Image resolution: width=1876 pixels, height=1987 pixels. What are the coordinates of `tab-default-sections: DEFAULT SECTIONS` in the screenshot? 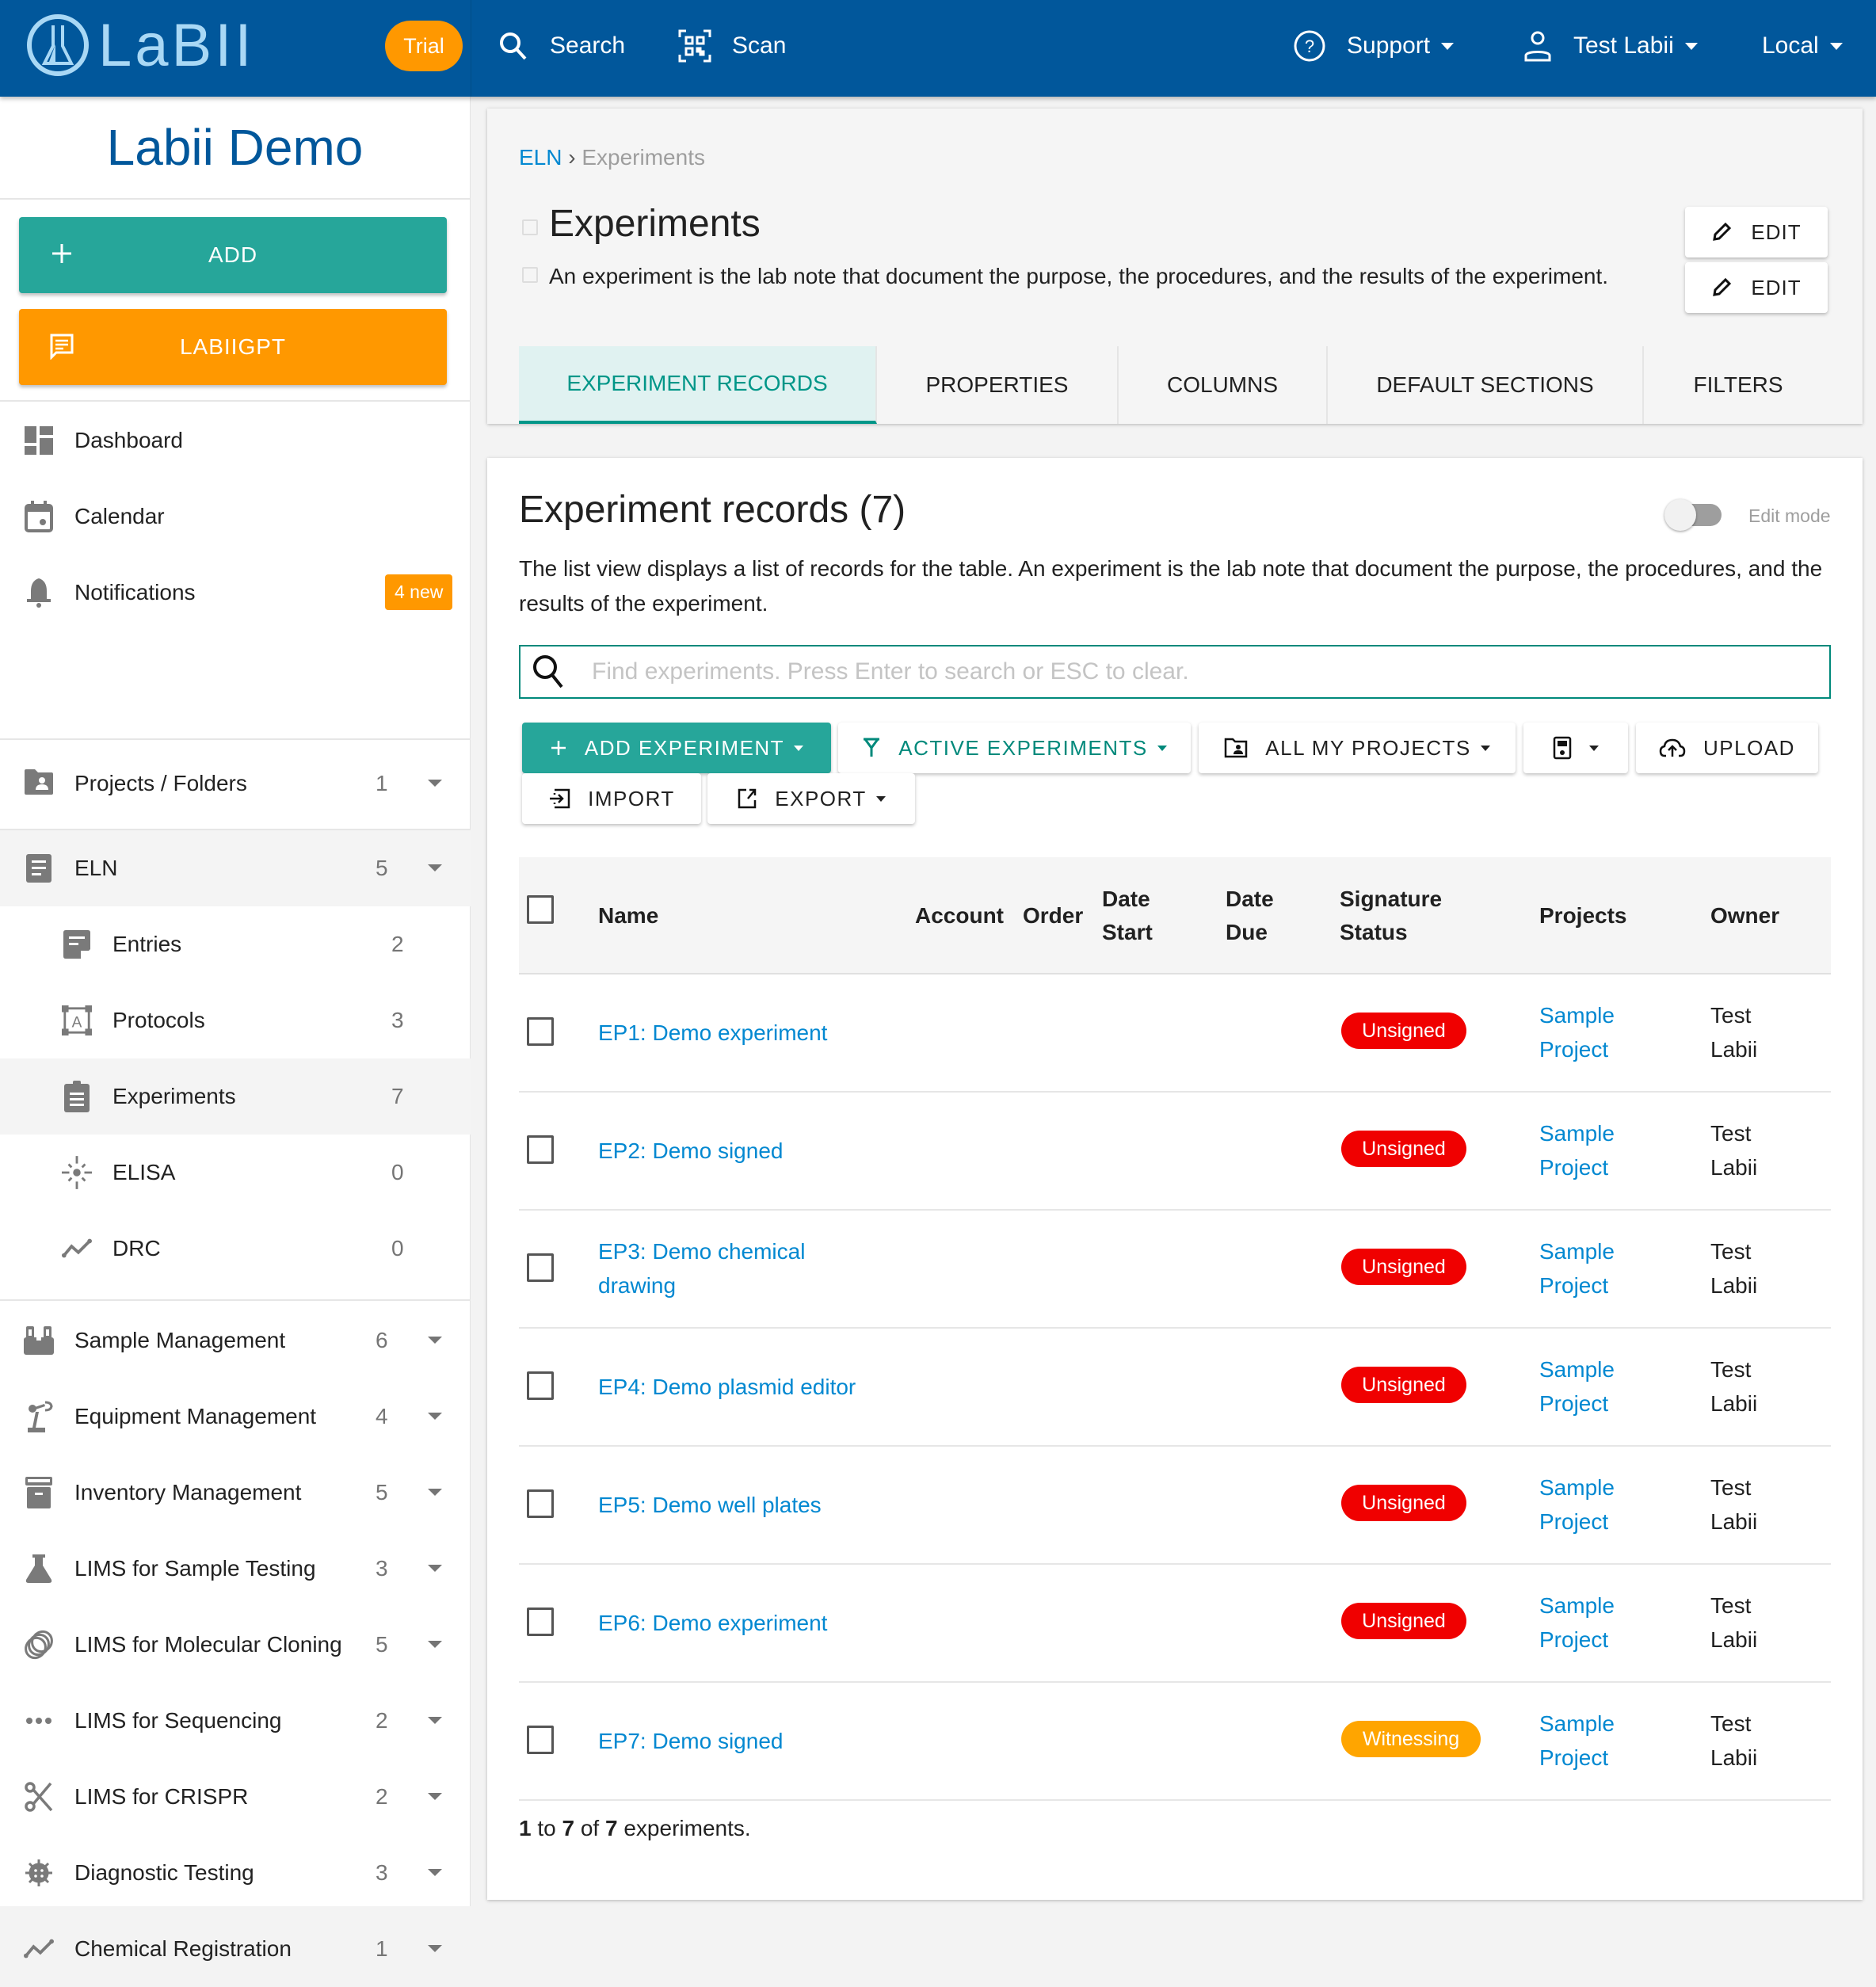 It's located at (1486, 385).